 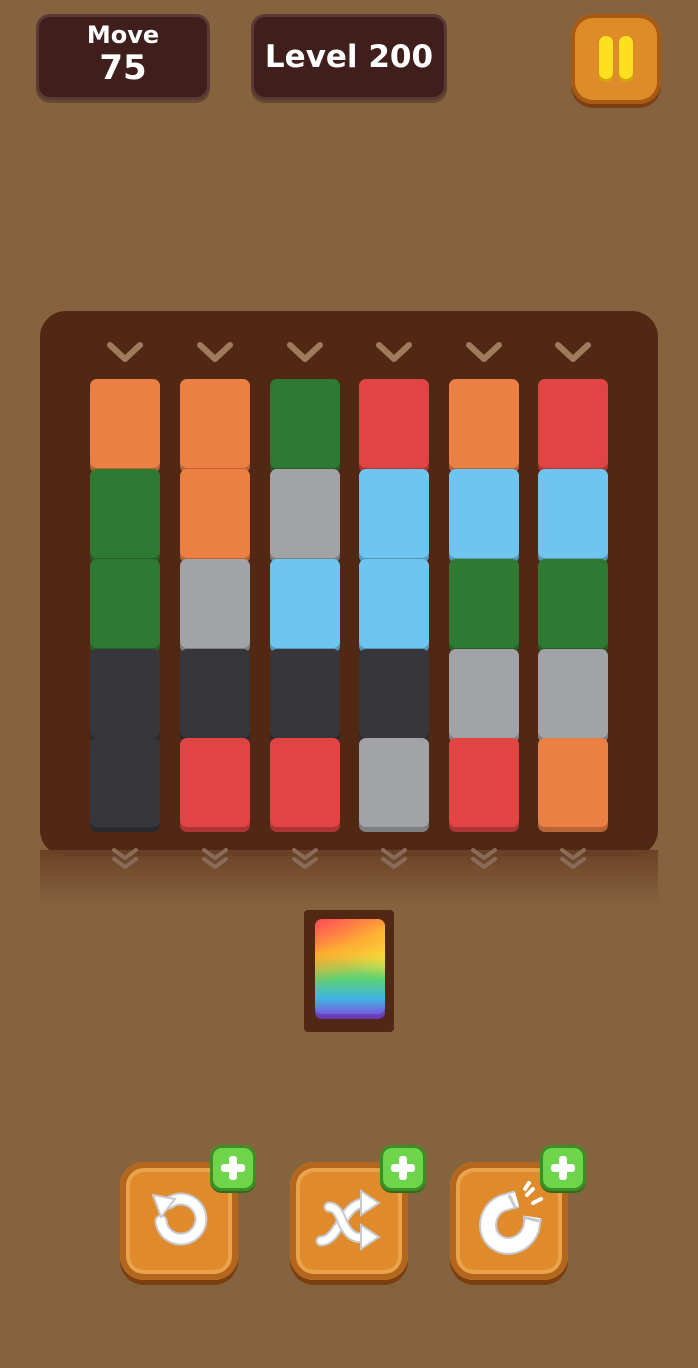 I want to click on column-3-drop-arrow, so click(x=305, y=858).